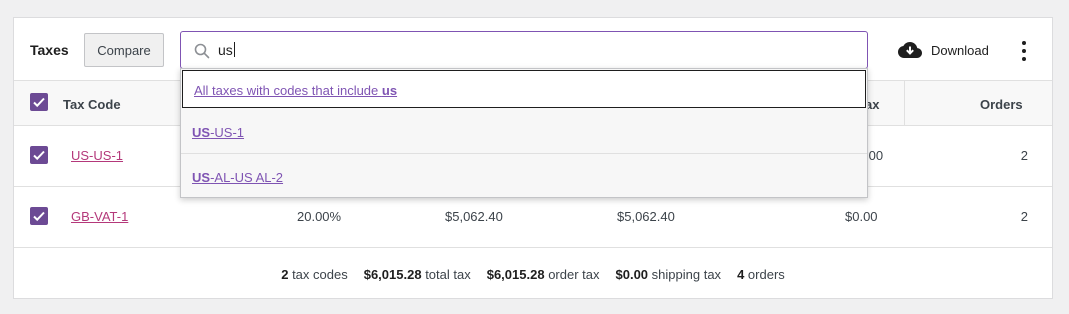  I want to click on page-title: Taxes, so click(49, 50).